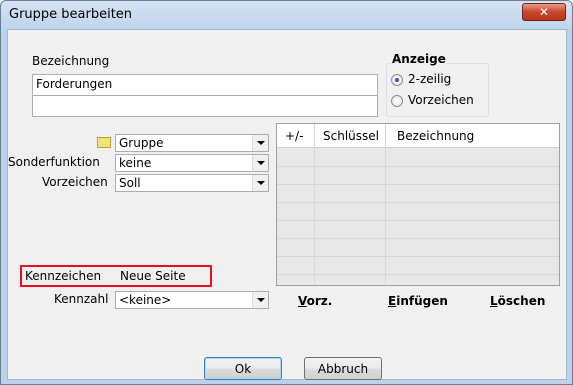 The width and height of the screenshot is (573, 385). What do you see at coordinates (343, 368) in the screenshot?
I see `abbruch-button: Abbruch` at bounding box center [343, 368].